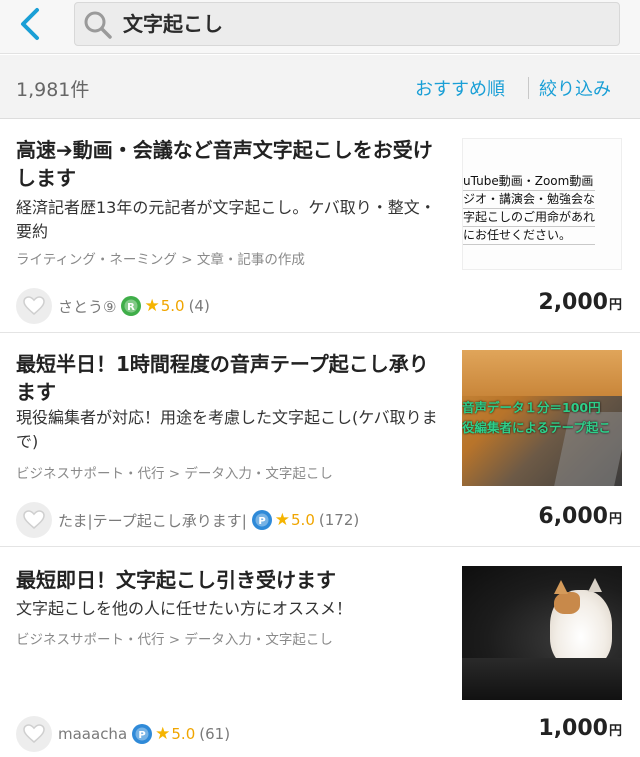 The image size is (640, 757). Describe the element at coordinates (542, 418) in the screenshot. I see `listing-thumbnail: 音声データ１分＝100円 役編集者によるテープ起こ` at that location.